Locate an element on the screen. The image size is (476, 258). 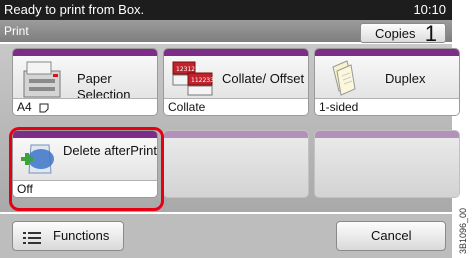
copies-label: Copies is located at coordinates (395, 33).